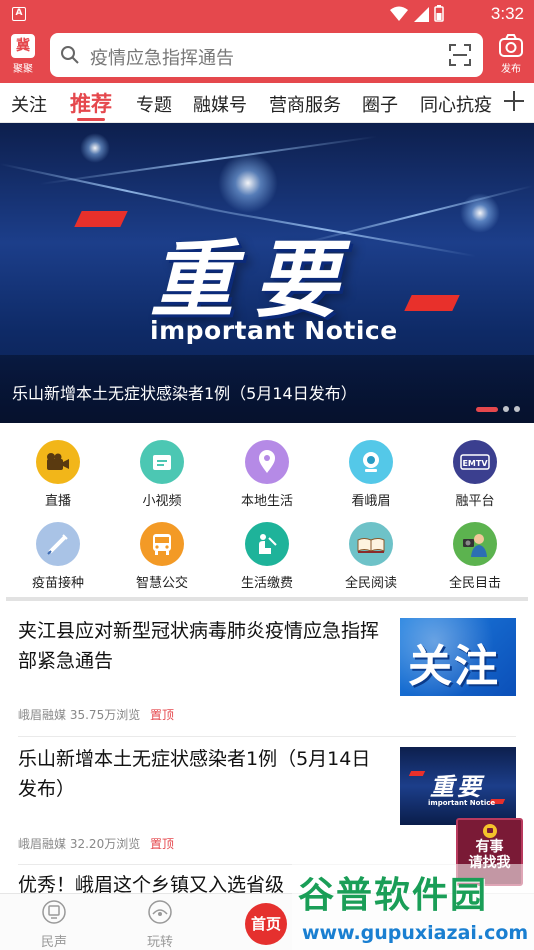  Describe the element at coordinates (487, 409) in the screenshot. I see `carousel-dot-active` at that location.